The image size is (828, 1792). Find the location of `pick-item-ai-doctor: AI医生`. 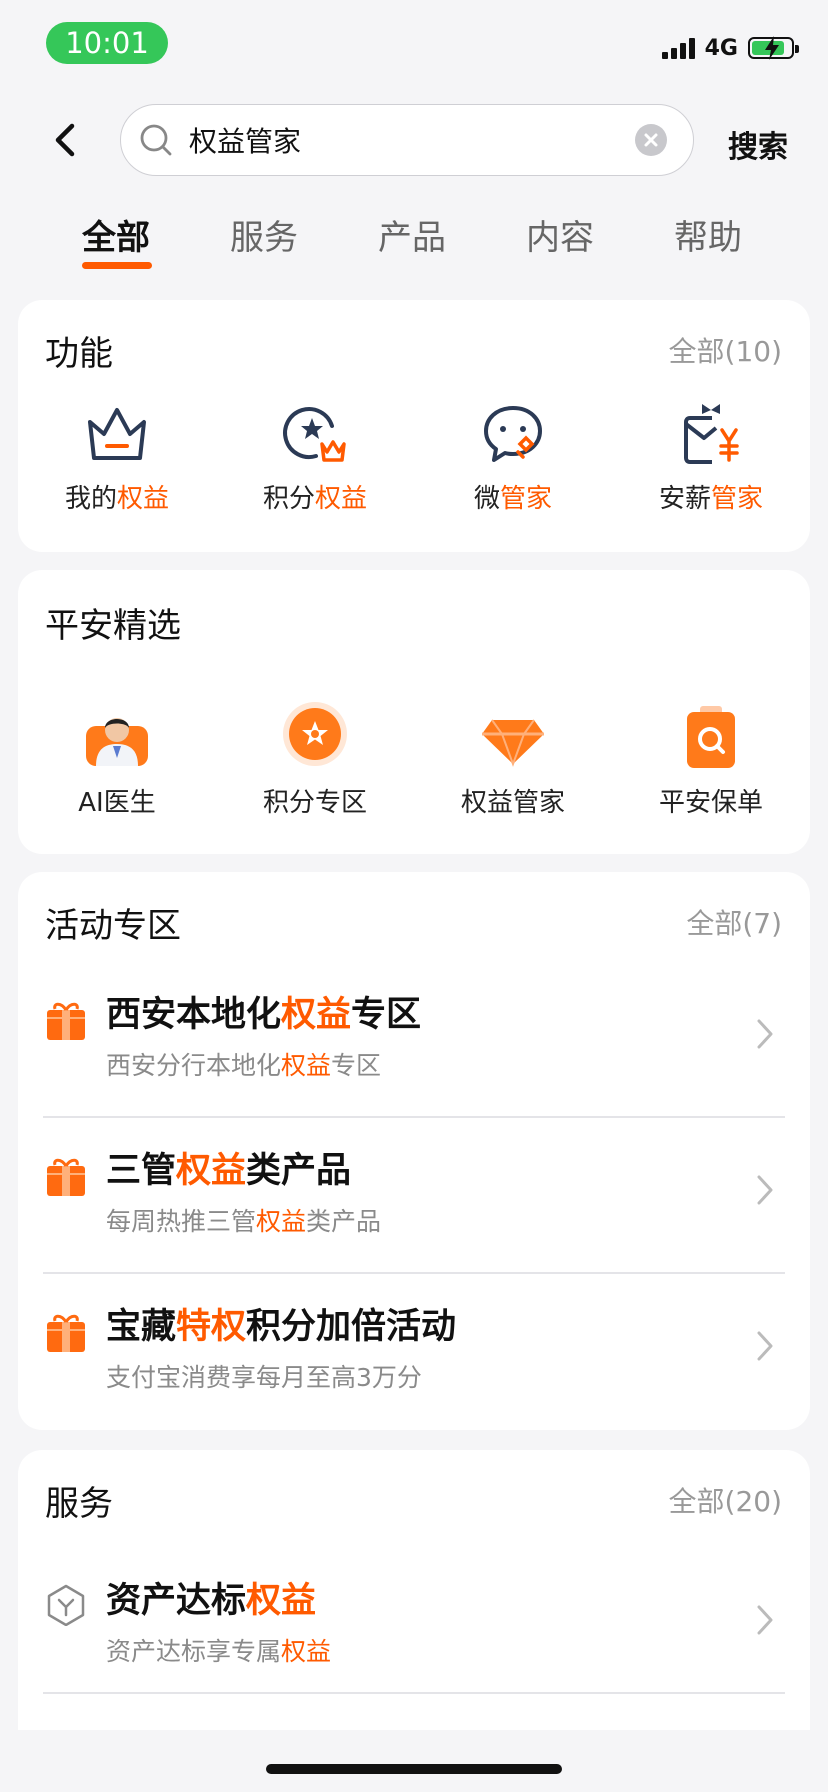

pick-item-ai-doctor: AI医生 is located at coordinates (117, 760).